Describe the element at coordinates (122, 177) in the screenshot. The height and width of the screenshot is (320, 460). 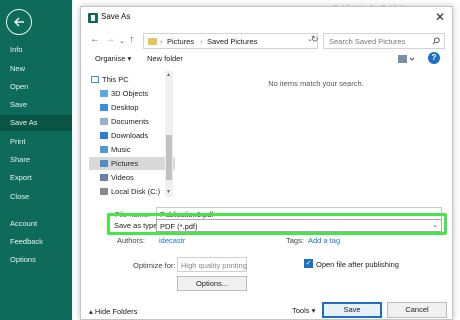
I see `tree-label: Videos` at that location.